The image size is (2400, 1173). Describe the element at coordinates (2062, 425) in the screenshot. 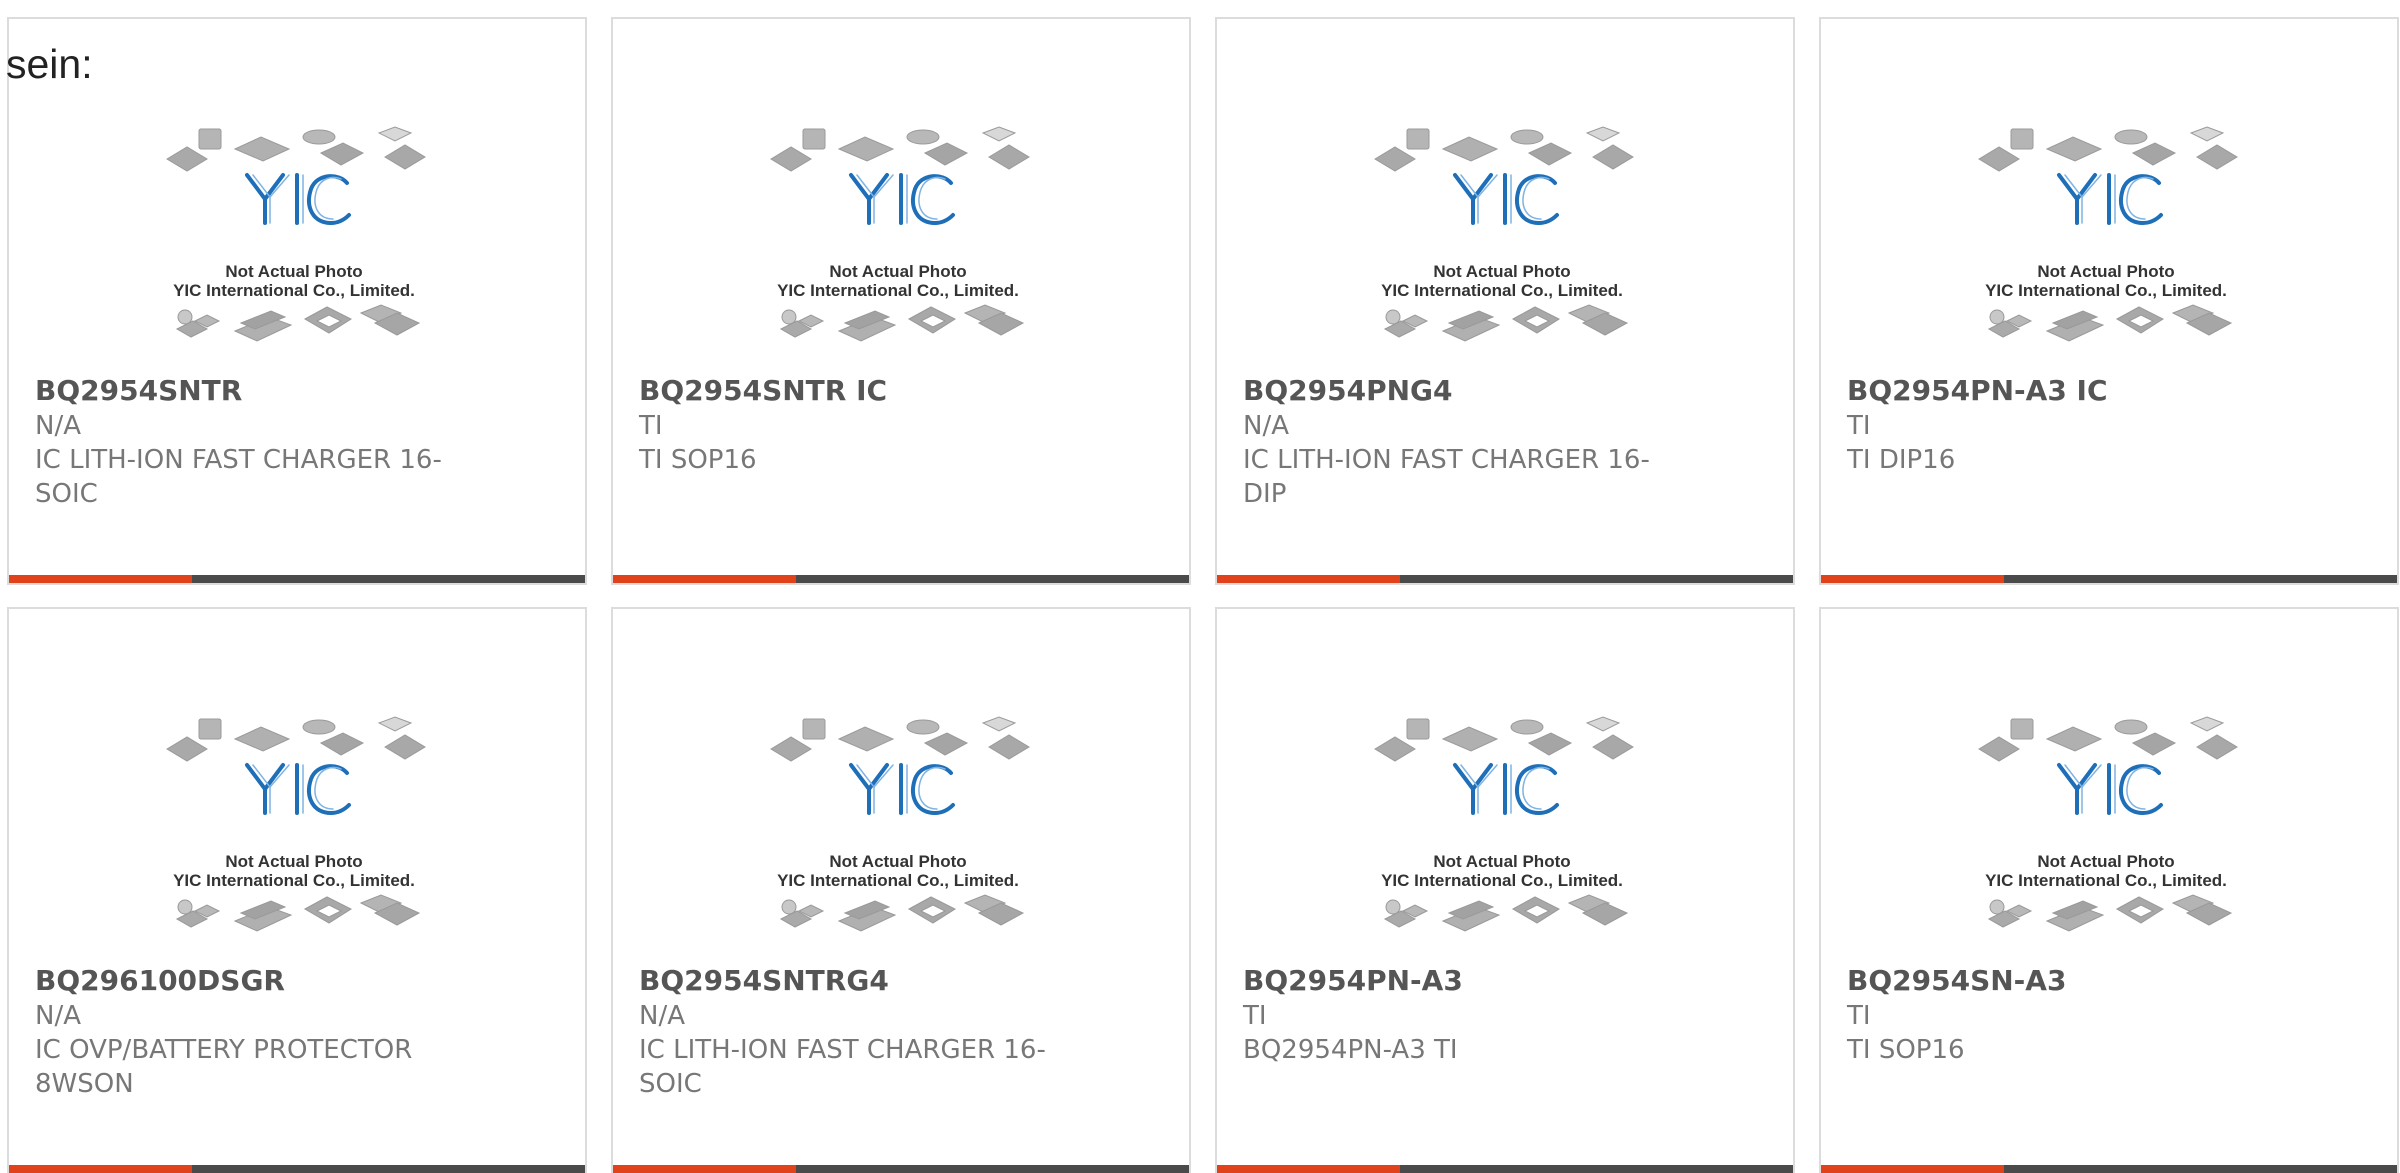

I see `product-info: BQ2954PN-A3 IC TI TI DIP16` at that location.